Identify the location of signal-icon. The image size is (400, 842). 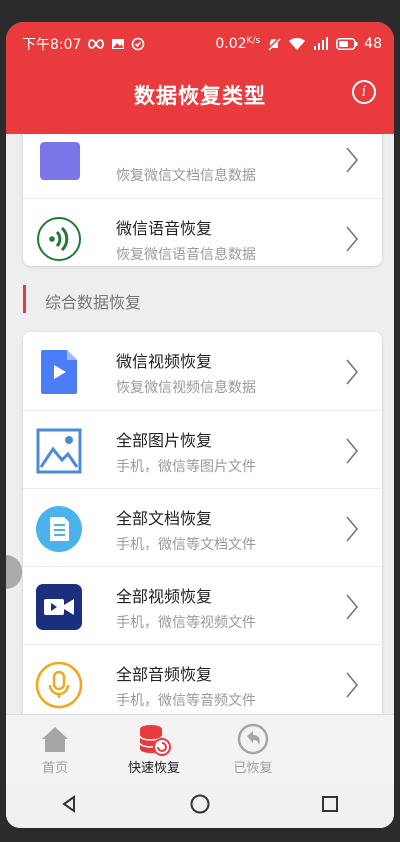
(321, 44).